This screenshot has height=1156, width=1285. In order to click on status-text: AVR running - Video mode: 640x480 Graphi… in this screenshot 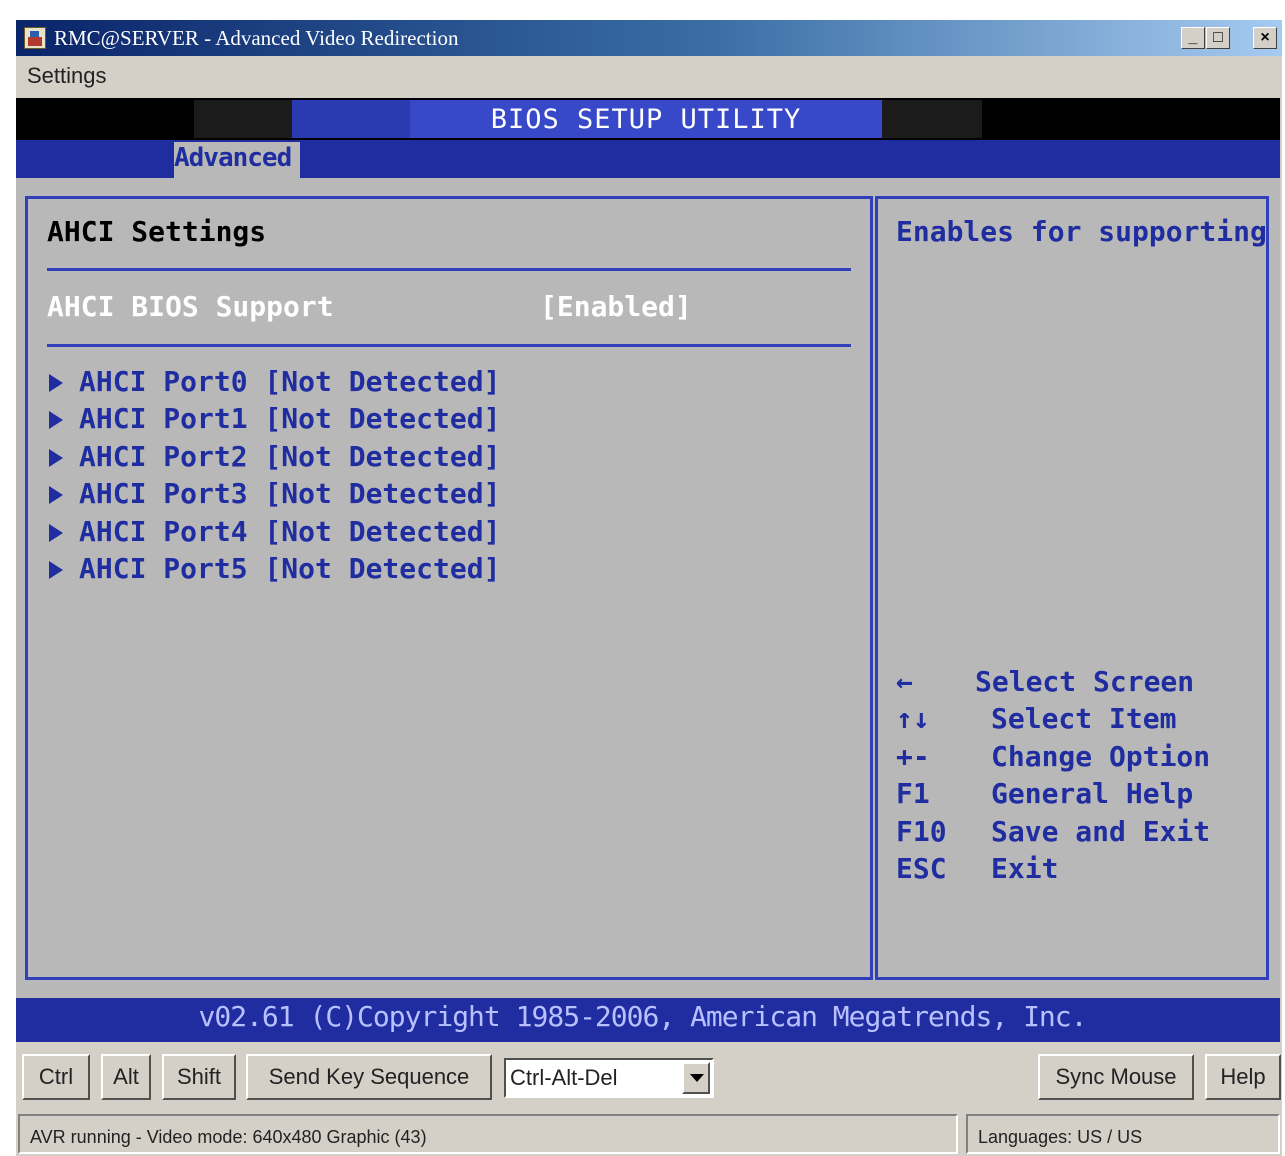, I will do `click(228, 1137)`.